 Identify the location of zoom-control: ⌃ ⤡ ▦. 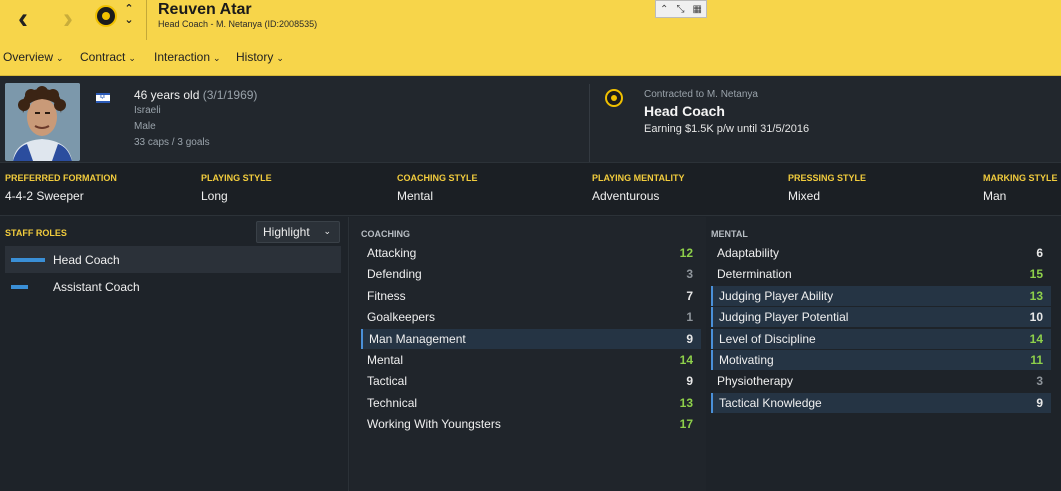
(681, 9).